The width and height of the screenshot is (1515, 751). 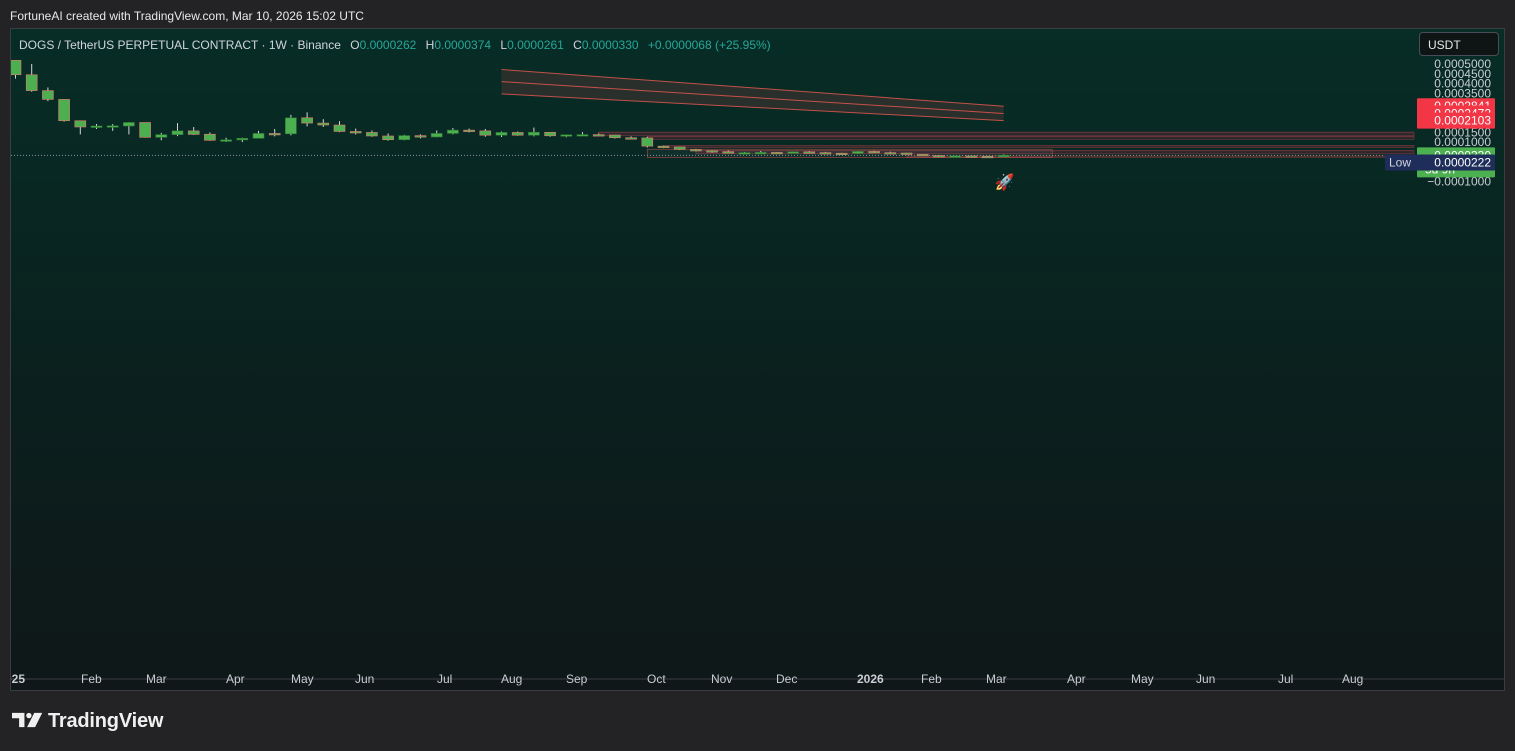 I want to click on tradingview-brand: TradingView, so click(x=87, y=721).